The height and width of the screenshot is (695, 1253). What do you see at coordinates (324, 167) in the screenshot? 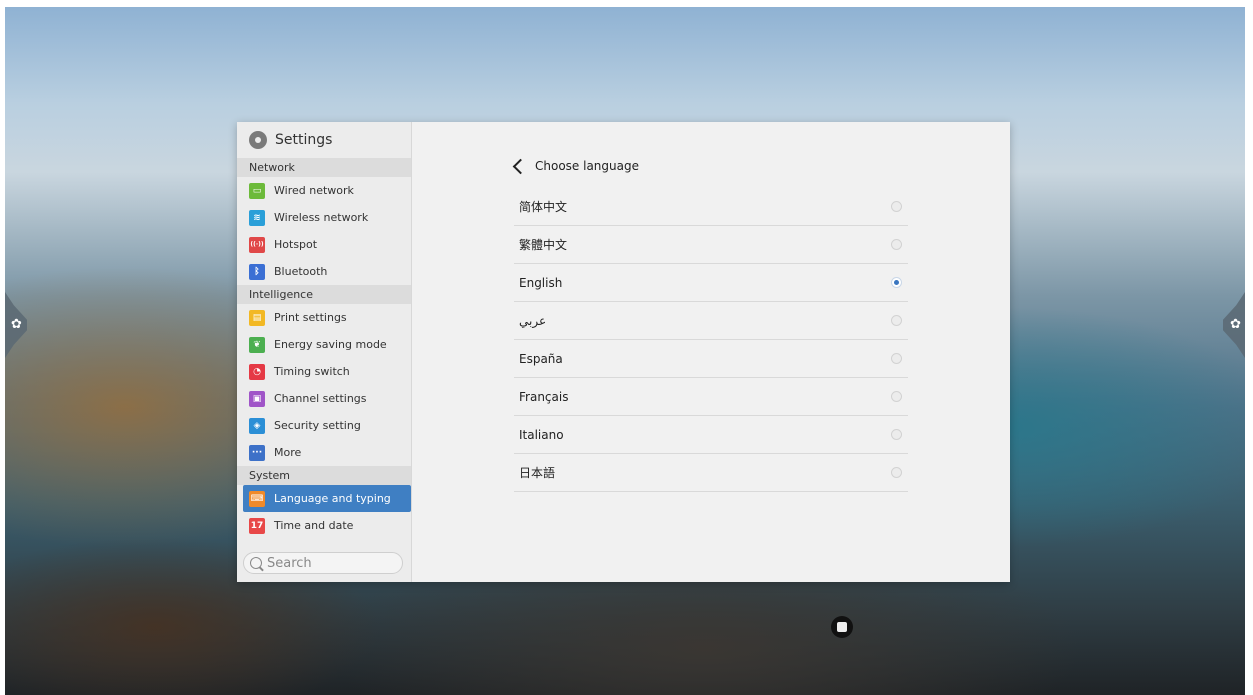
I see `section-header-network: Network` at bounding box center [324, 167].